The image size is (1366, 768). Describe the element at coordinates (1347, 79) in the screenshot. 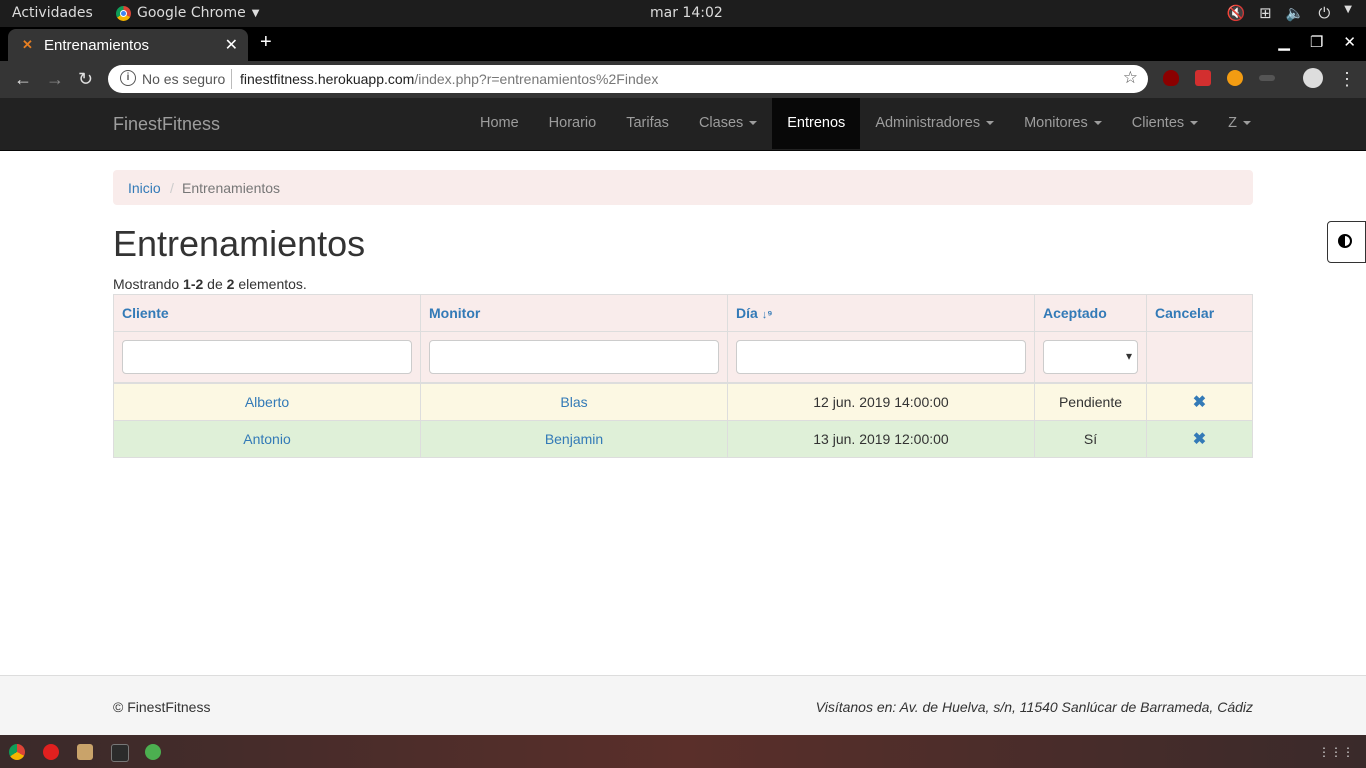

I see `menu-kebab-icon: ⋮` at that location.